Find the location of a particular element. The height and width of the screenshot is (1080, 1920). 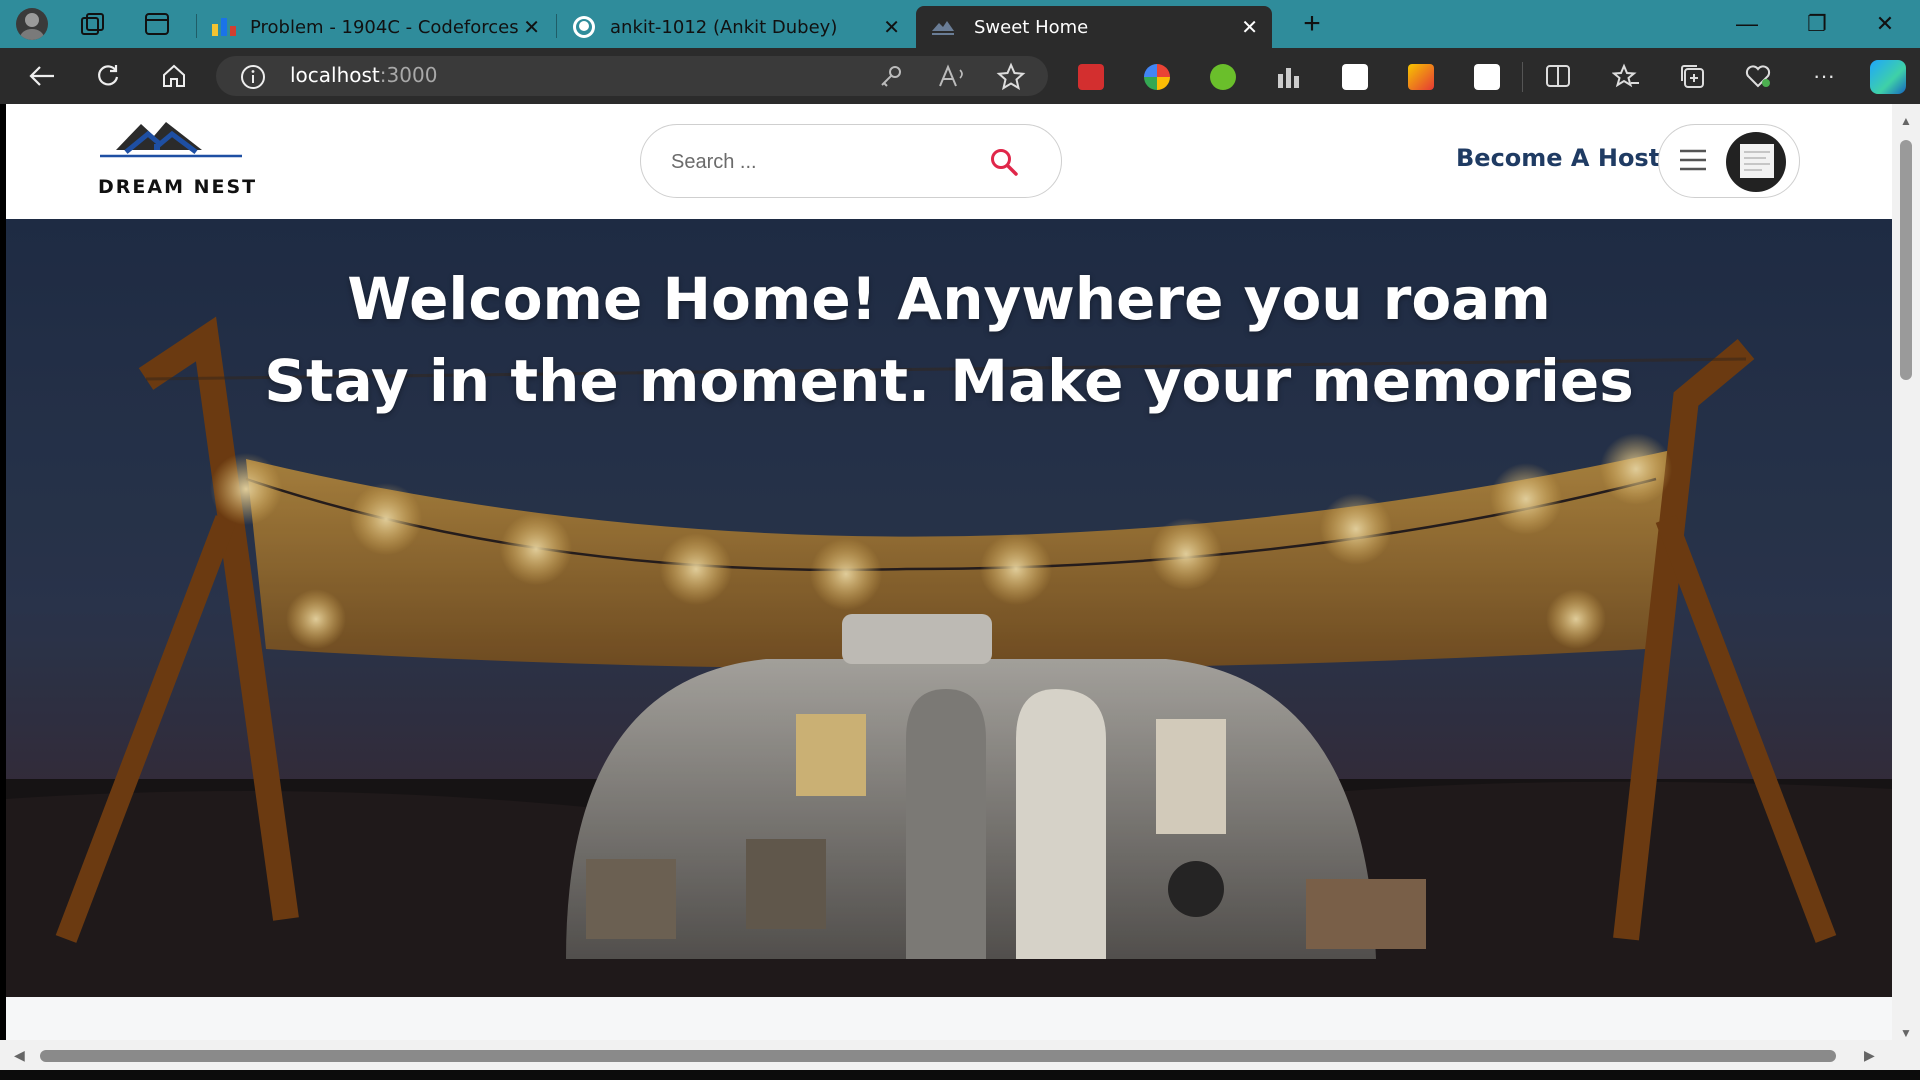

tab-title: Problem - 1904C - Codeforces is located at coordinates (384, 27).